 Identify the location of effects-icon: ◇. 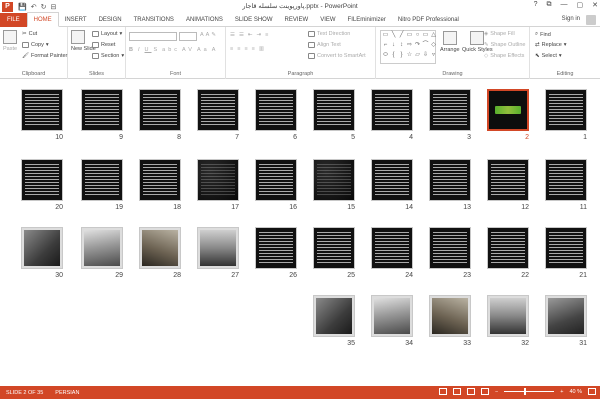
(486, 56).